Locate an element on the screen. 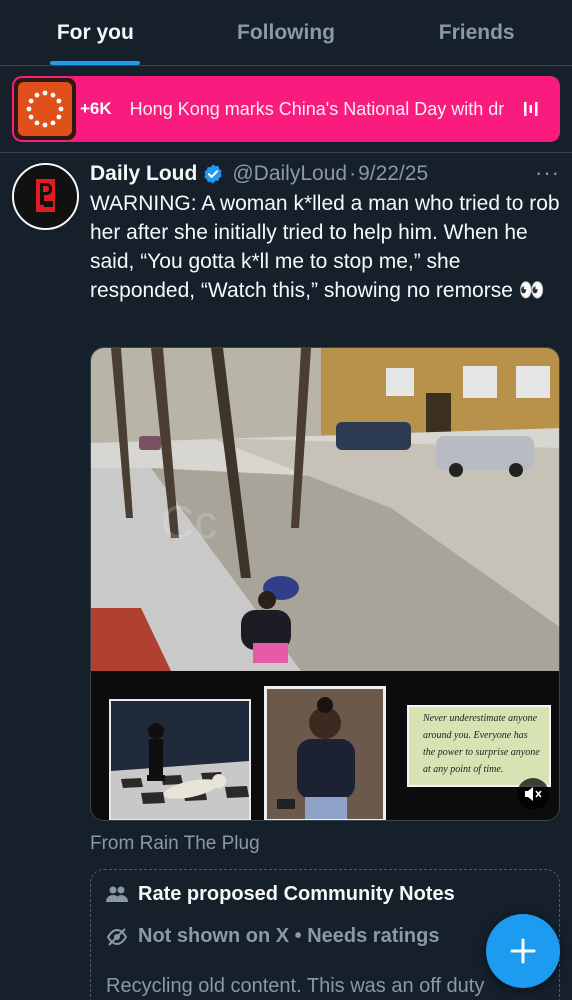 The height and width of the screenshot is (1000, 572). mute-toggle-button is located at coordinates (533, 794).